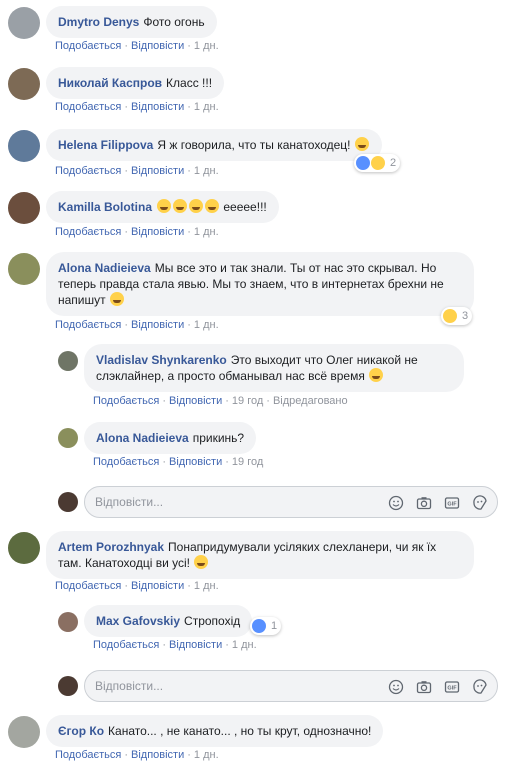 This screenshot has width=507, height=768. What do you see at coordinates (105, 207) in the screenshot?
I see `comment-author: Kamilla Bolotina` at bounding box center [105, 207].